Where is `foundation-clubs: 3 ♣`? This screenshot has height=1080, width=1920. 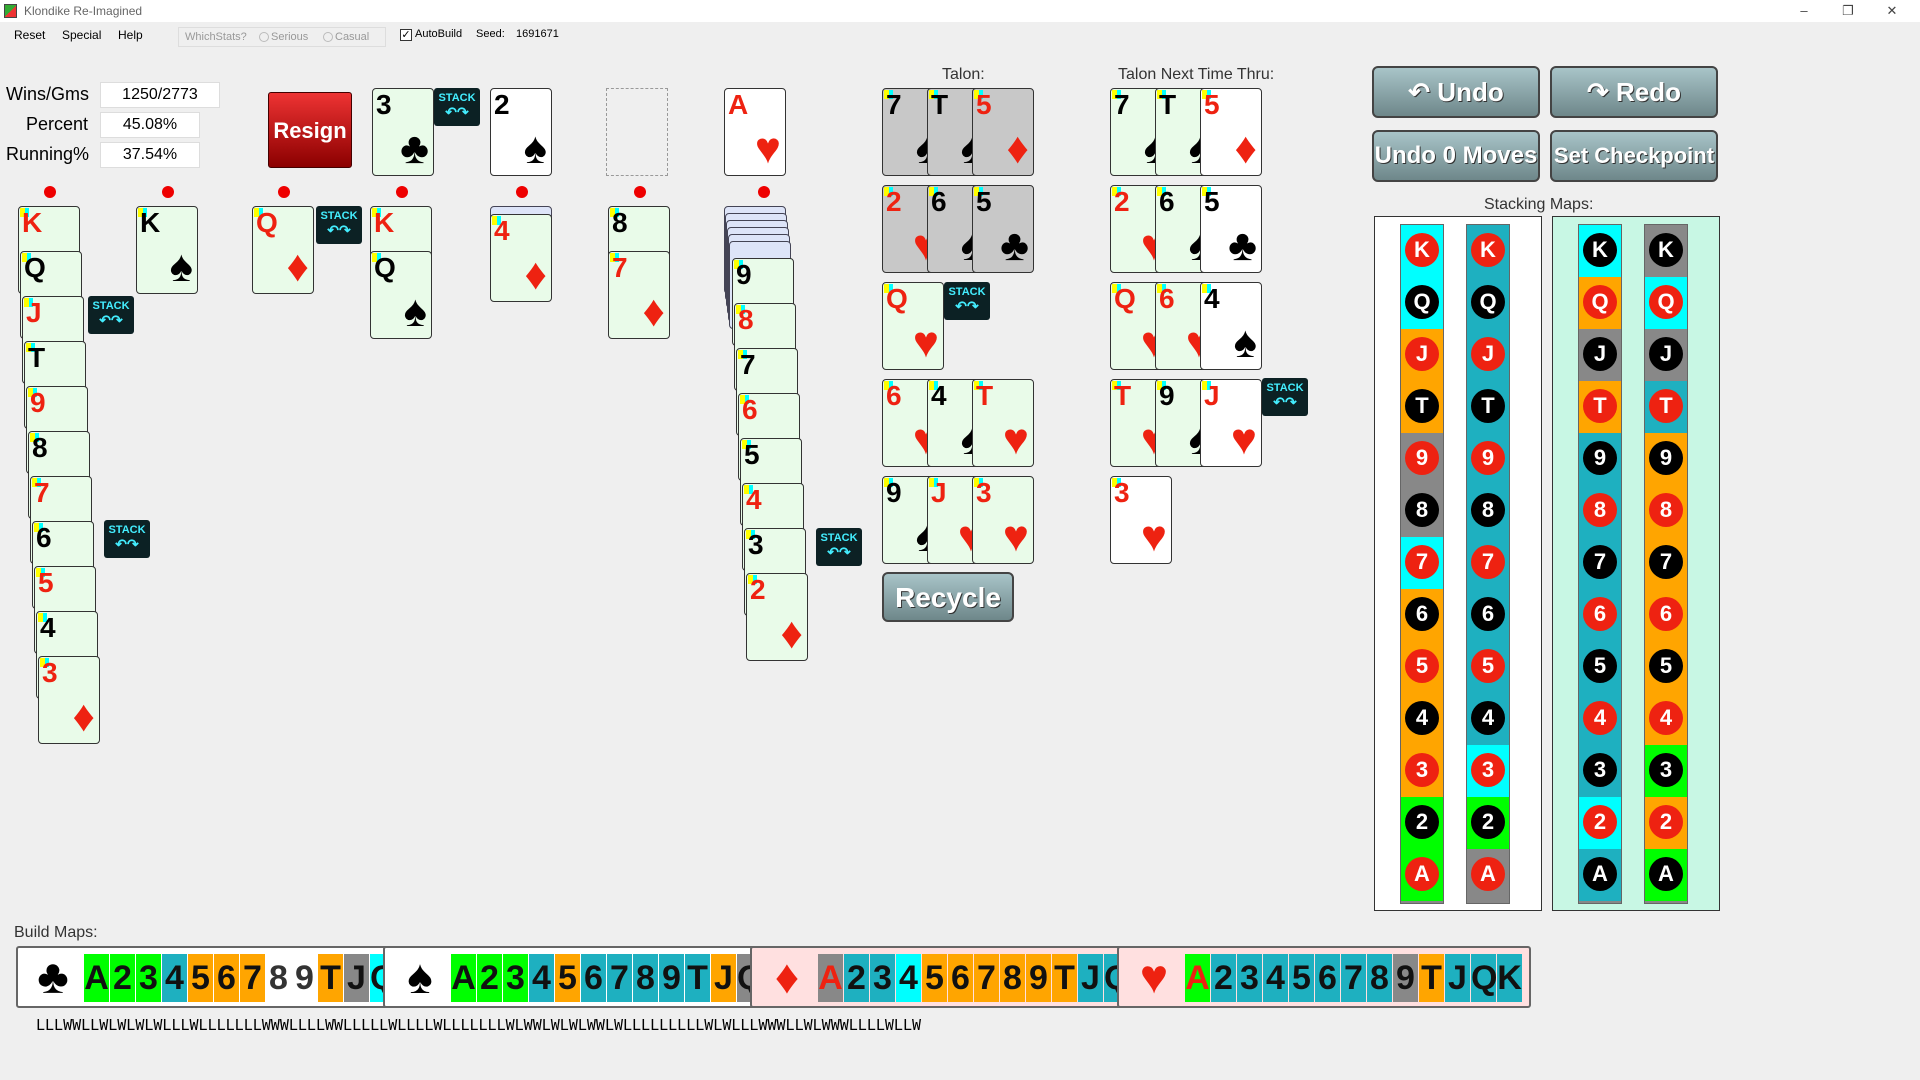
foundation-clubs: 3 ♣ is located at coordinates (403, 132).